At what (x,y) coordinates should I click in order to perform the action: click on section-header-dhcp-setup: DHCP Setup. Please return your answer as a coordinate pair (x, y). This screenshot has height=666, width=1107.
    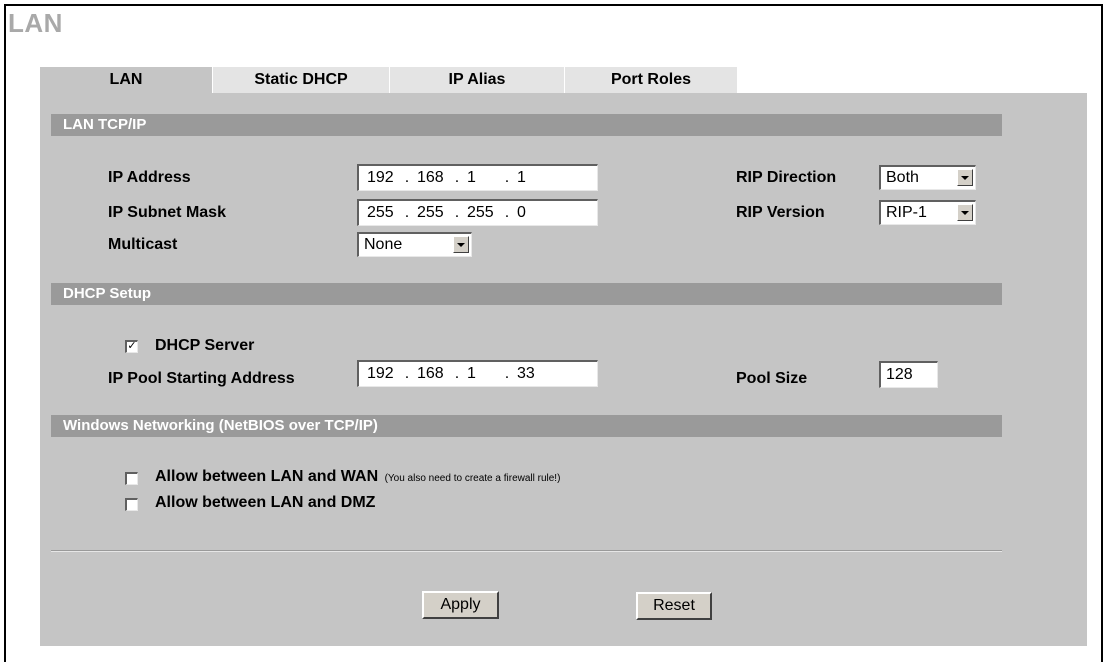
    Looking at the image, I should click on (526, 294).